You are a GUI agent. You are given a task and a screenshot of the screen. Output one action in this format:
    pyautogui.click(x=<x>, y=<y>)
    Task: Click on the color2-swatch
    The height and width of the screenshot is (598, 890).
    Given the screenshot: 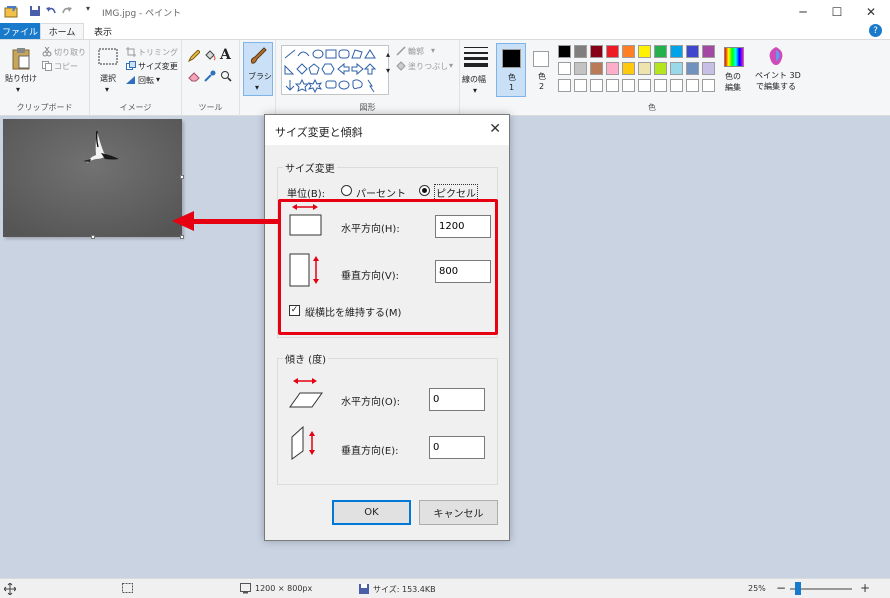 What is the action you would take?
    pyautogui.click(x=541, y=59)
    